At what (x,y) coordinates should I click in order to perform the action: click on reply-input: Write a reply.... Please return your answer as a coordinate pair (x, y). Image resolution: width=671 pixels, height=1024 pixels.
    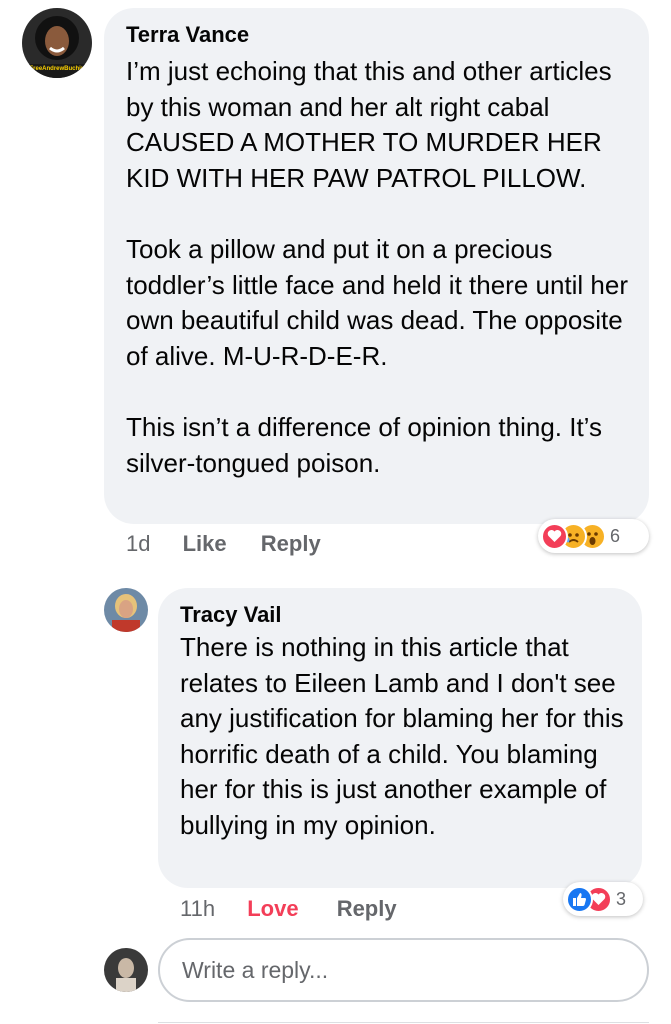
    Looking at the image, I should click on (403, 970).